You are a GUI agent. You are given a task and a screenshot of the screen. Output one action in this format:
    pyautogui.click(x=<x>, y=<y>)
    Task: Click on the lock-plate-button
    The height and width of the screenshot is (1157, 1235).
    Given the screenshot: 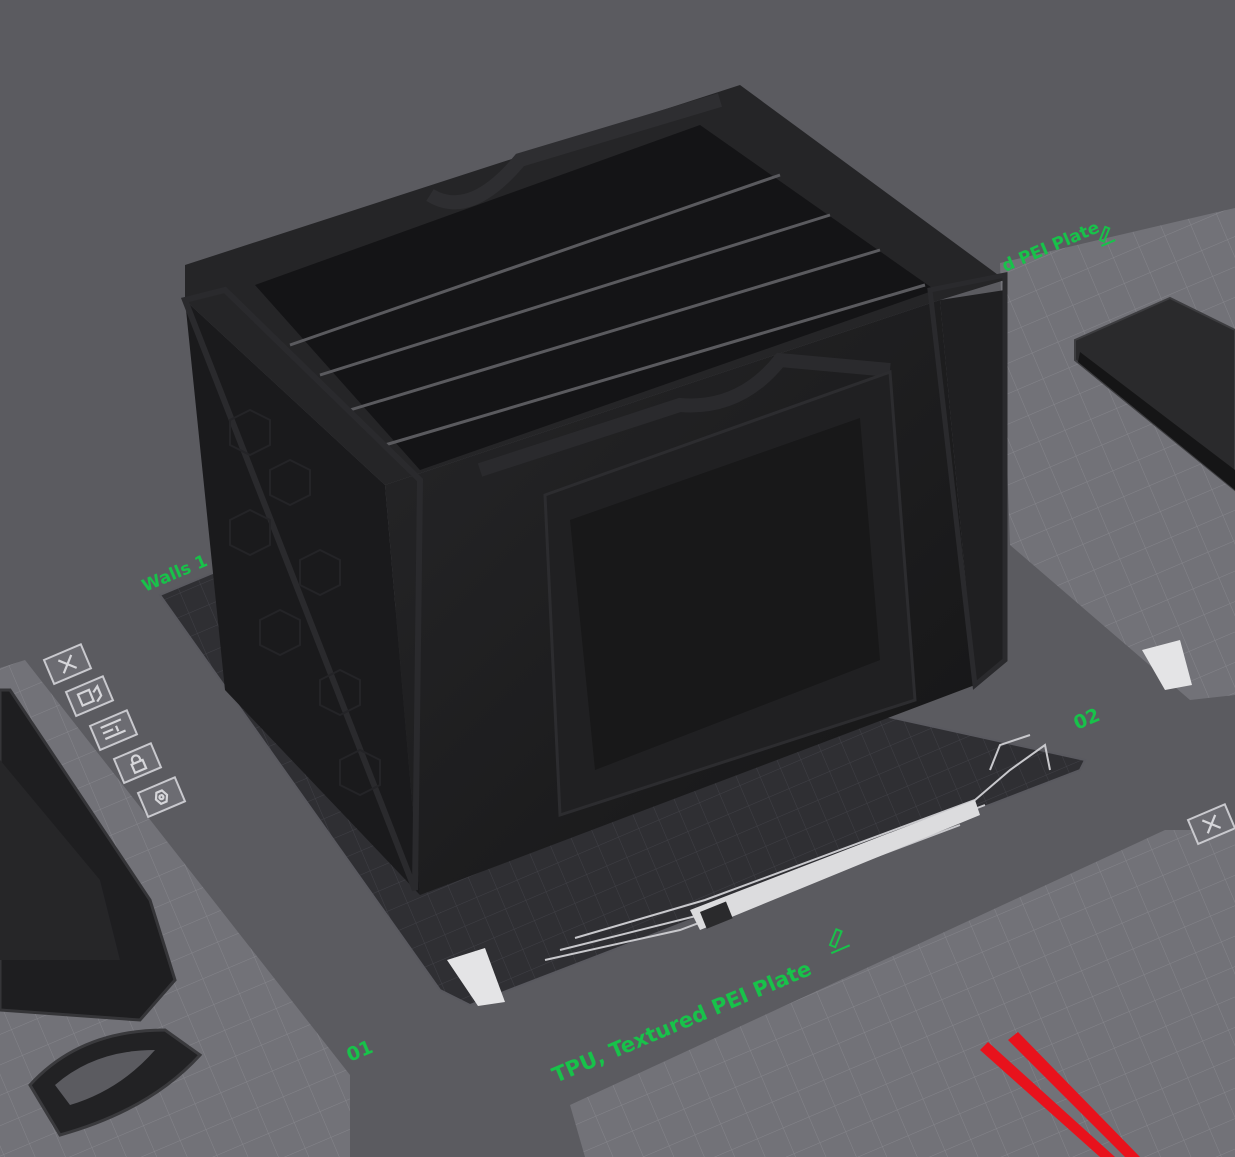 What is the action you would take?
    pyautogui.click(x=137, y=763)
    